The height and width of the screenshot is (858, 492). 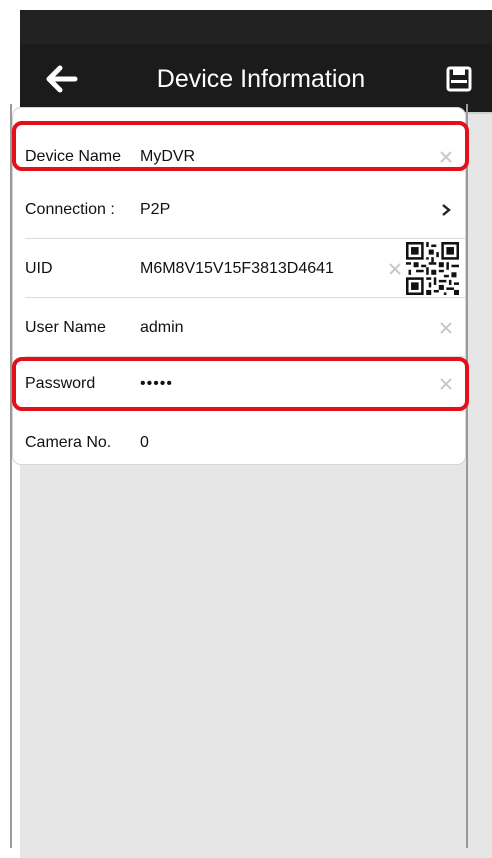 What do you see at coordinates (70, 209) in the screenshot?
I see `connection-label: Connection :` at bounding box center [70, 209].